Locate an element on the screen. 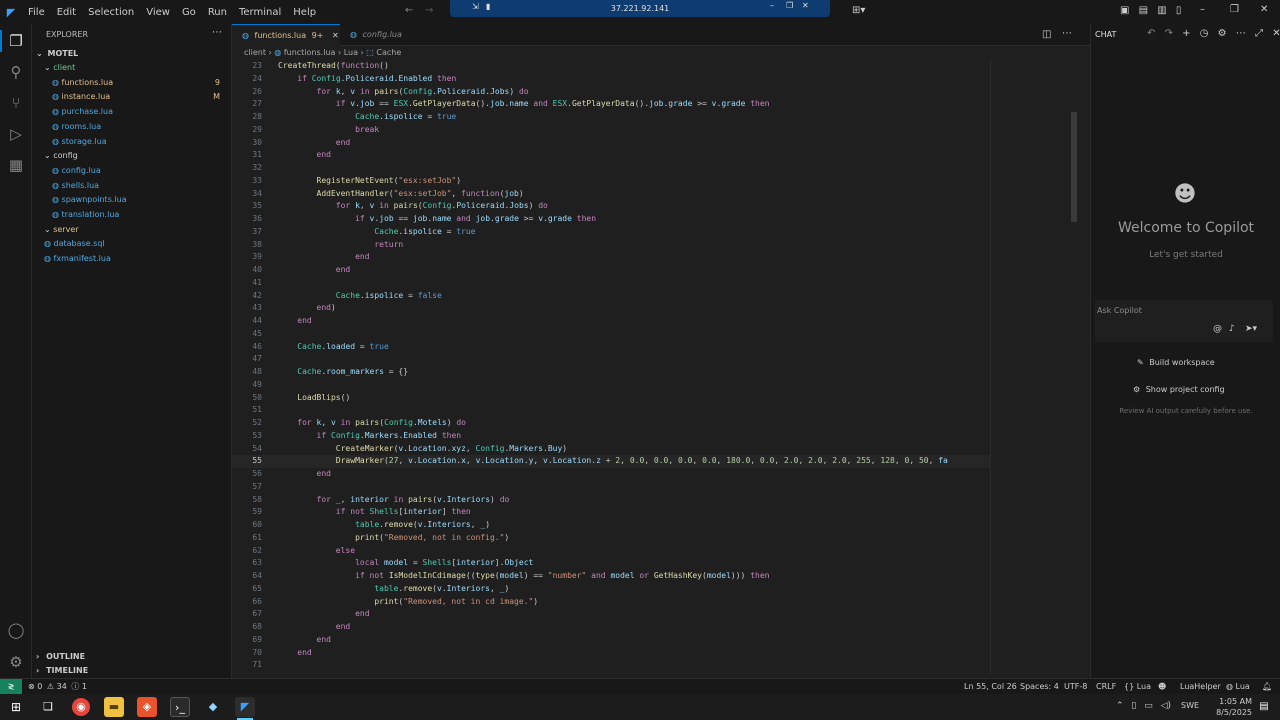 The width and height of the screenshot is (1280, 720). input-language: SWE is located at coordinates (1190, 705).